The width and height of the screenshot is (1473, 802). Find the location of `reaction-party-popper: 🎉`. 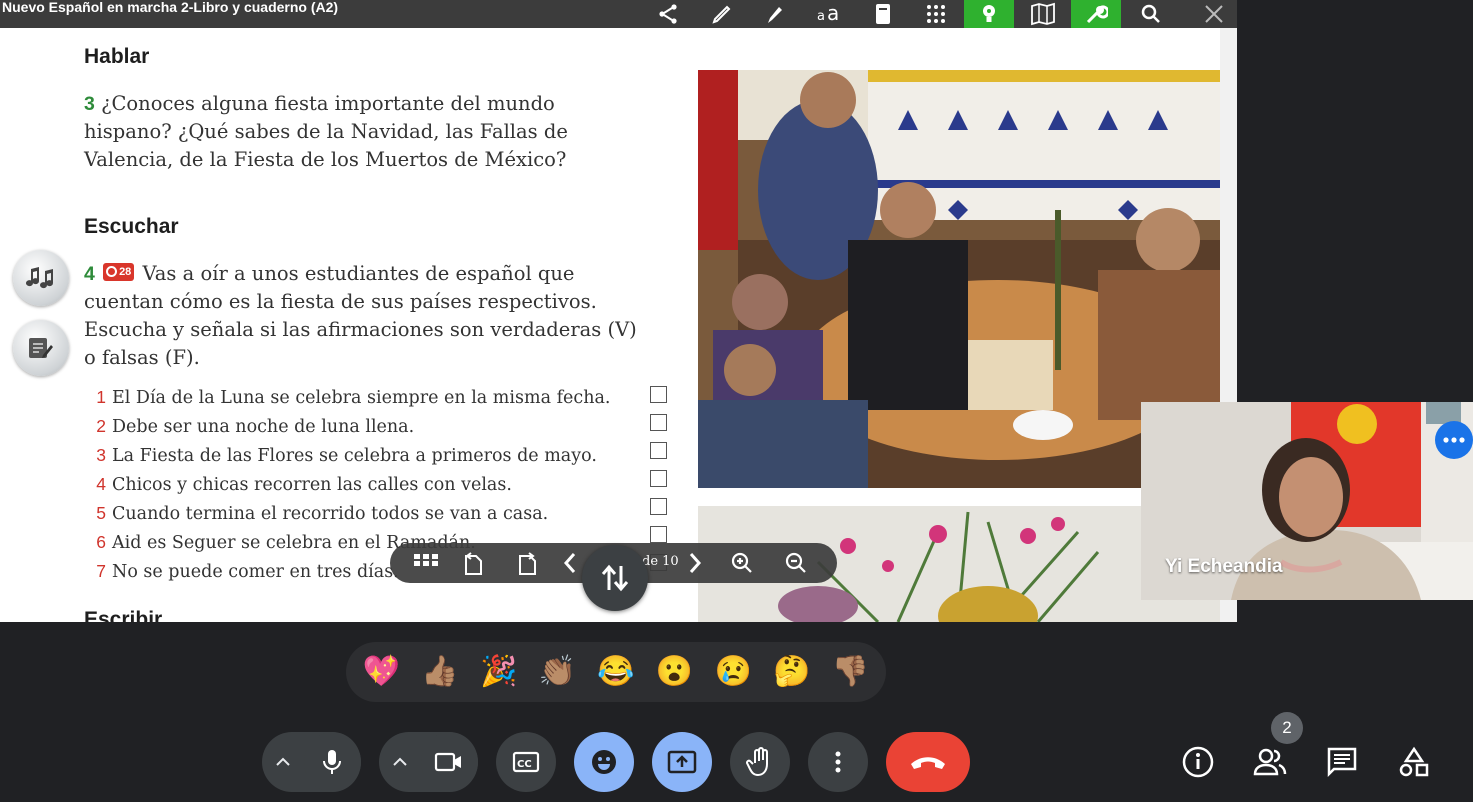

reaction-party-popper: 🎉 is located at coordinates (499, 672).